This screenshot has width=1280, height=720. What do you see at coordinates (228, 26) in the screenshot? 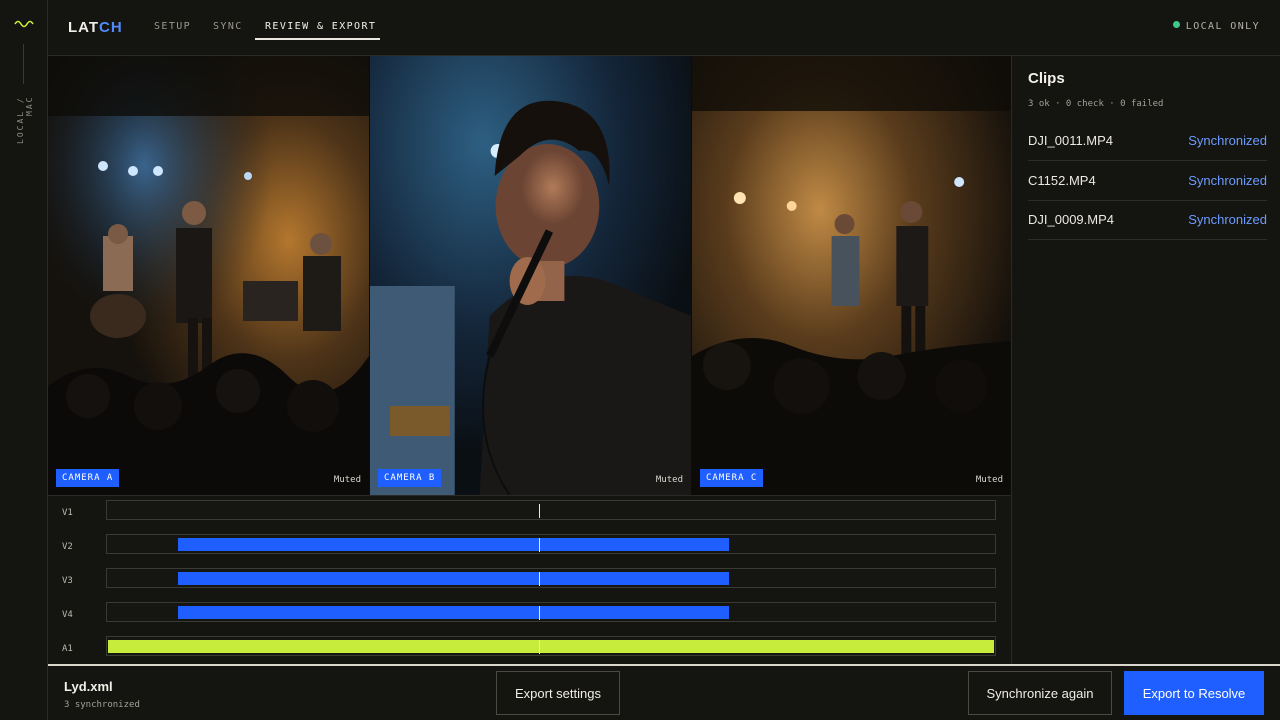
I see `tab-sync: SYNC` at bounding box center [228, 26].